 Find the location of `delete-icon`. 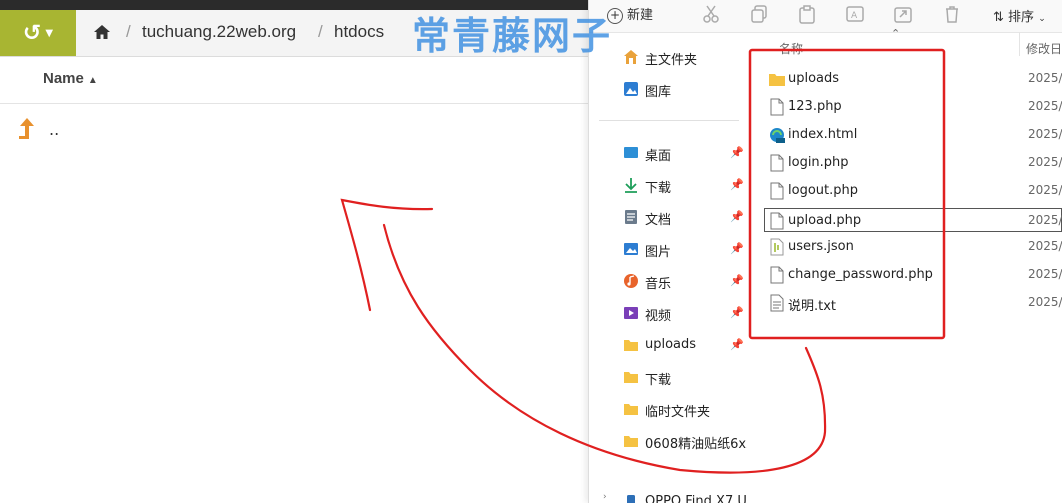

delete-icon is located at coordinates (952, 14).